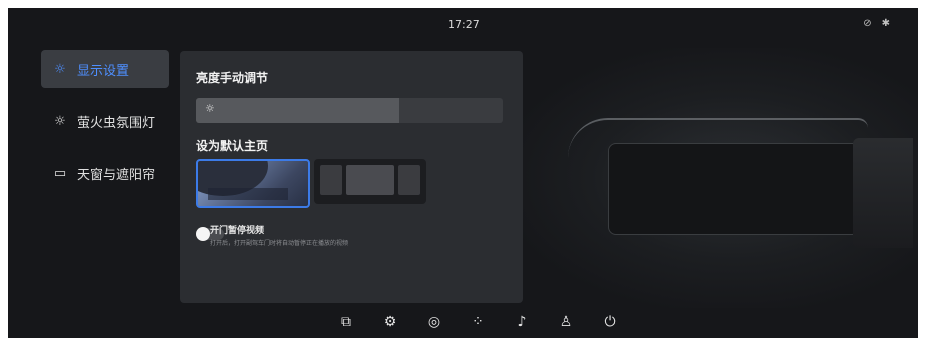  I want to click on sunroof-icon: ▭, so click(60, 173).